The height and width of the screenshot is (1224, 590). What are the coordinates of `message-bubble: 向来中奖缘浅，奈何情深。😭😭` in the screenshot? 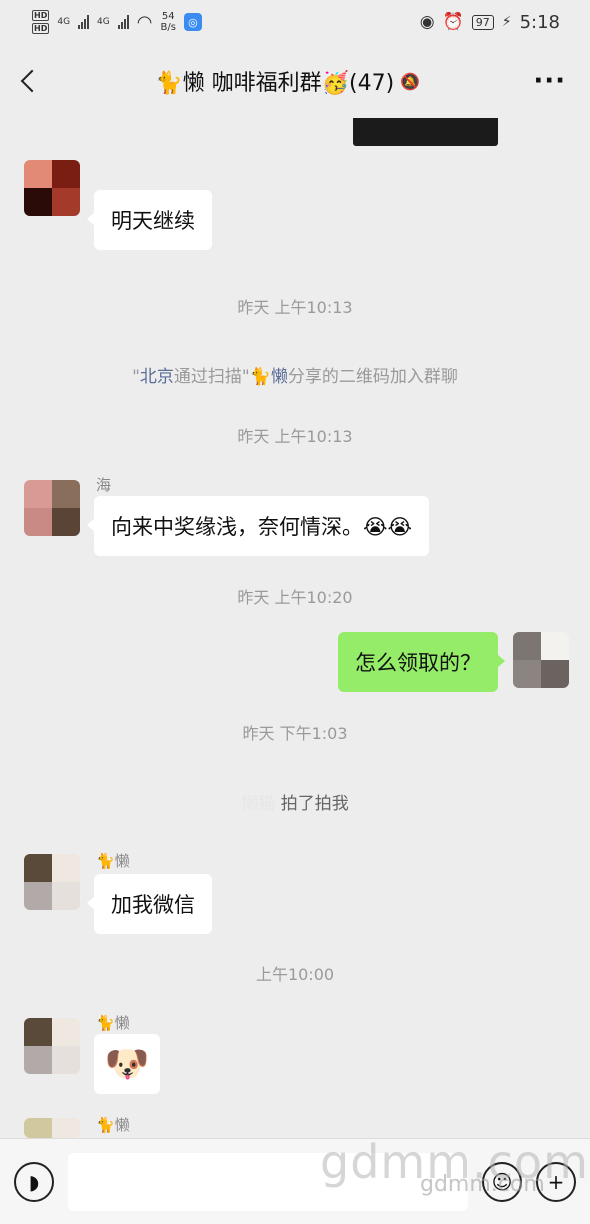 It's located at (258, 526).